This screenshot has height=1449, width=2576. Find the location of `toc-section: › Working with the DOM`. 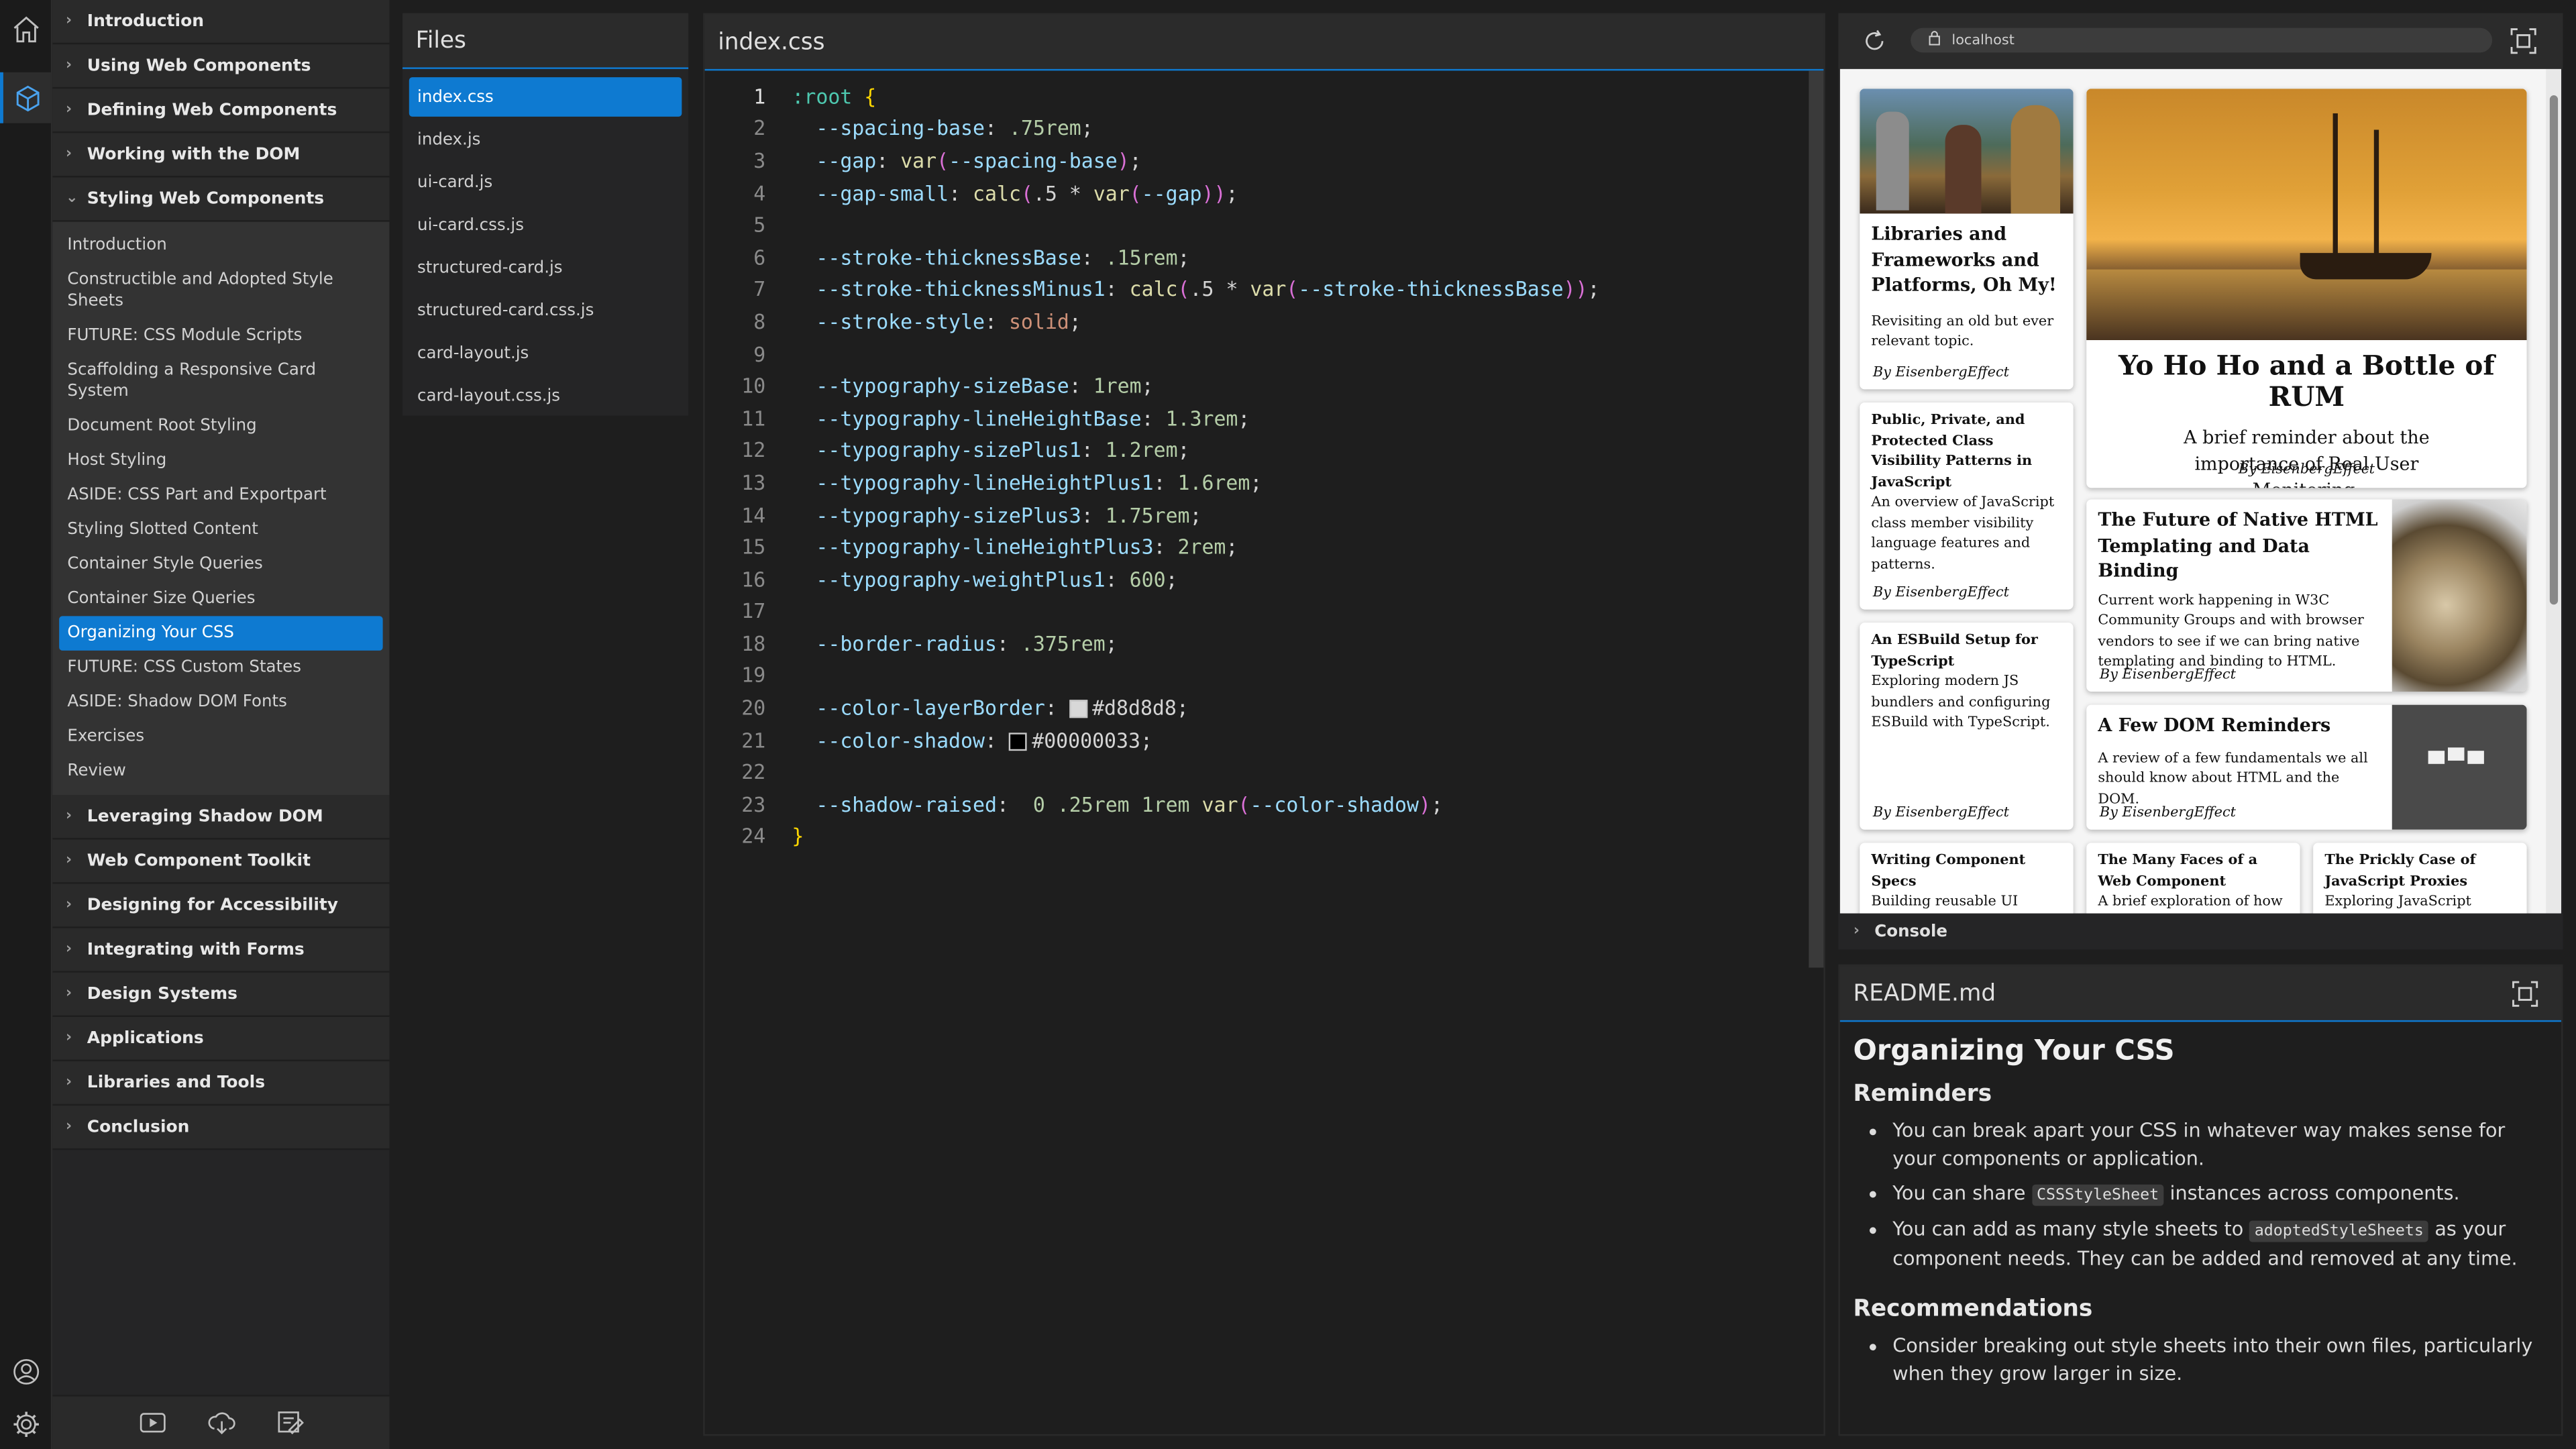

toc-section: › Working with the DOM is located at coordinates (221, 155).